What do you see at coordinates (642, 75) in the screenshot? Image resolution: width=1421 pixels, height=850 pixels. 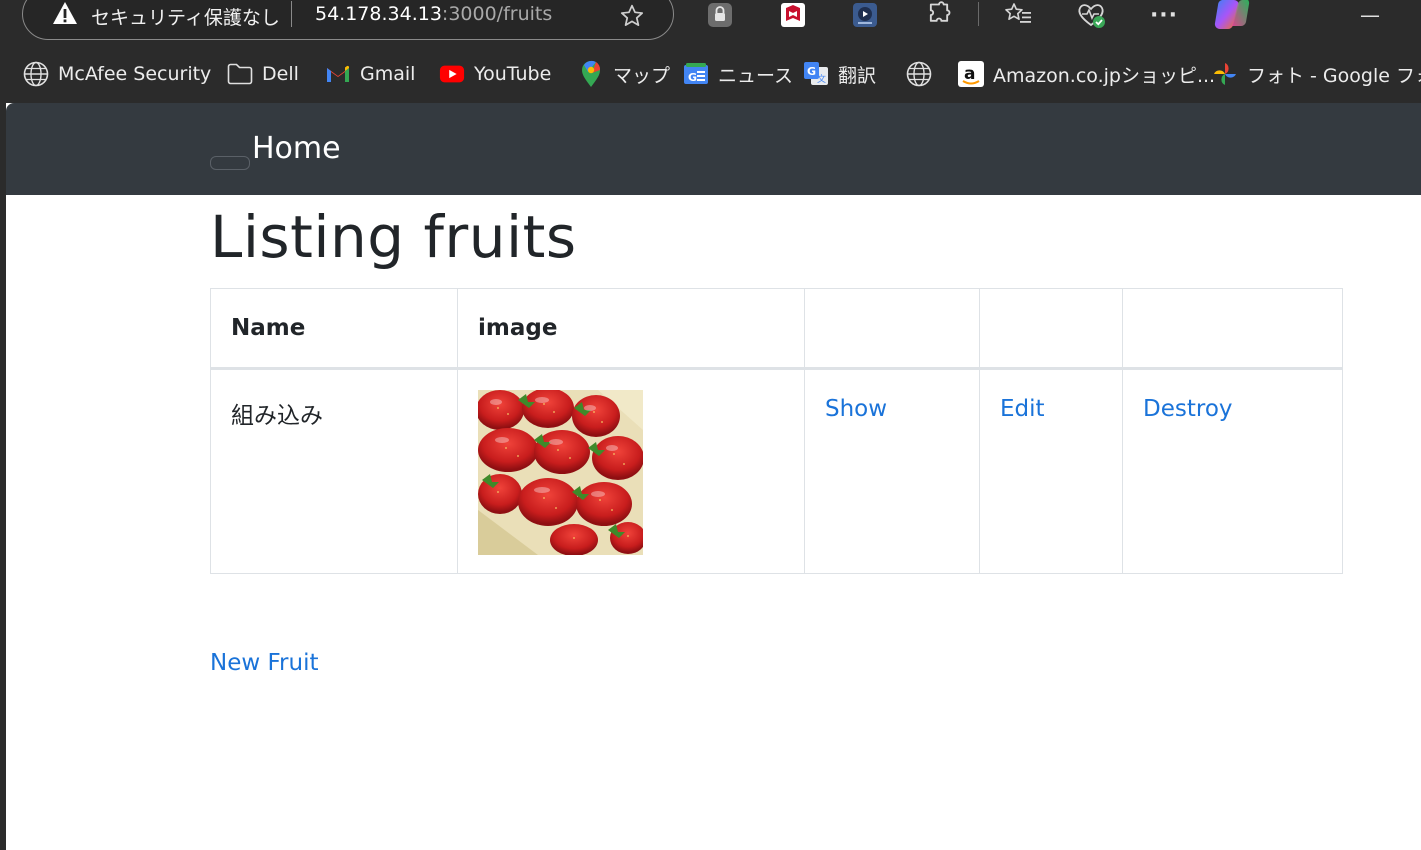 I see `bookmark-label: マップ` at bounding box center [642, 75].